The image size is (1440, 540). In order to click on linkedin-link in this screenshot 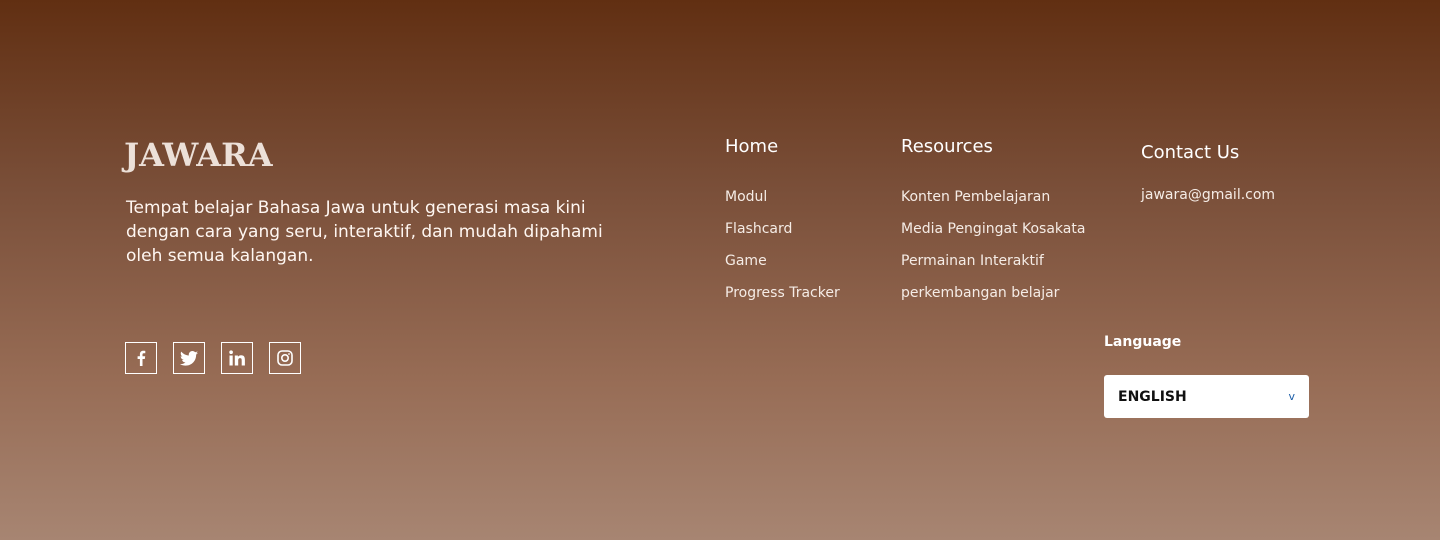, I will do `click(237, 358)`.